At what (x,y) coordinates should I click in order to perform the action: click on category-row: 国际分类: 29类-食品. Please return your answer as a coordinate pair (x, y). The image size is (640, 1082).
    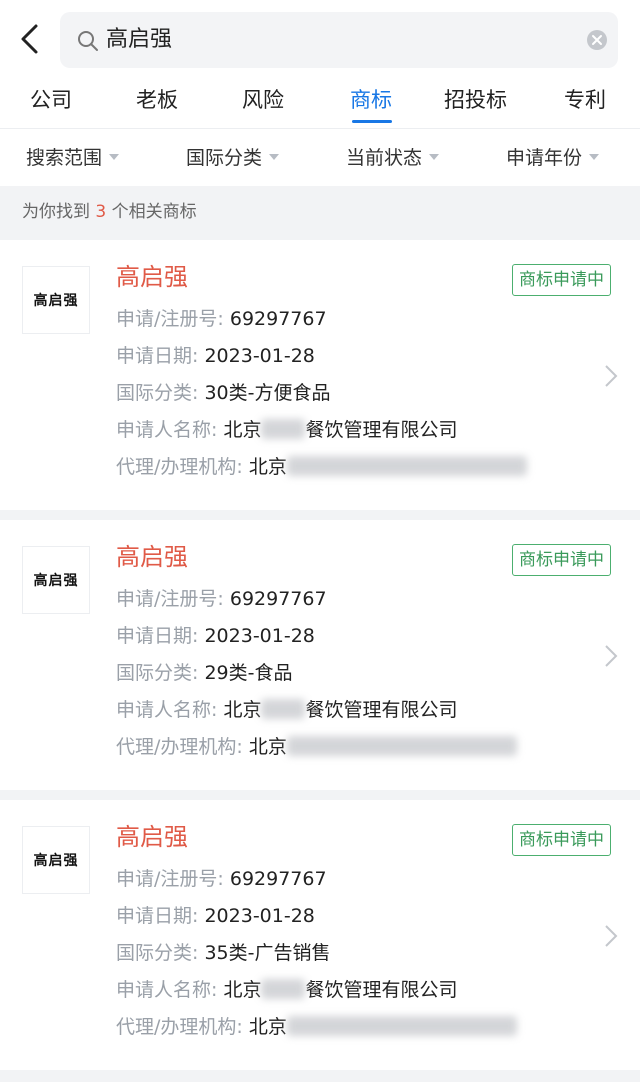
    Looking at the image, I should click on (204, 673).